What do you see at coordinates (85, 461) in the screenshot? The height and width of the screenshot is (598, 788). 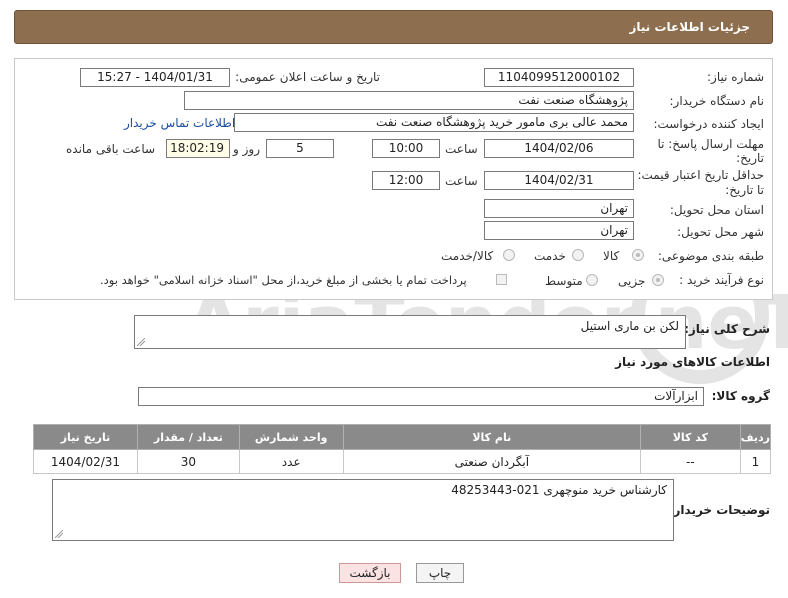 I see `row-date: 1404/02/31` at bounding box center [85, 461].